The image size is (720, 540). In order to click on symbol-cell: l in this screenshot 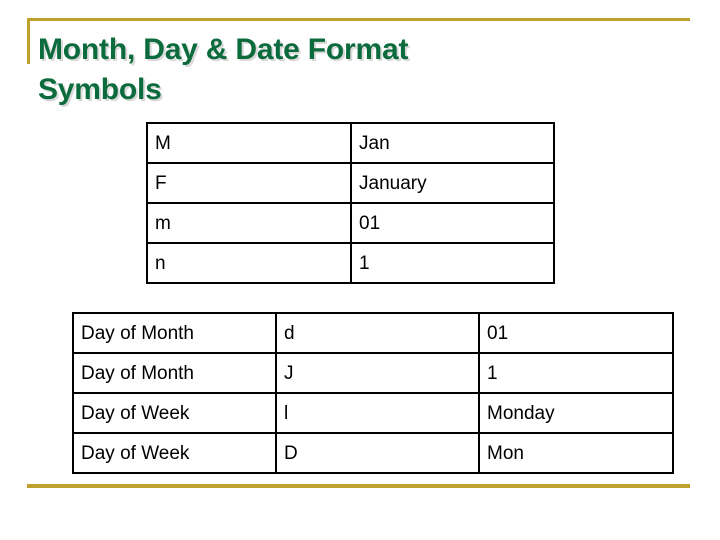, I will do `click(377, 413)`.